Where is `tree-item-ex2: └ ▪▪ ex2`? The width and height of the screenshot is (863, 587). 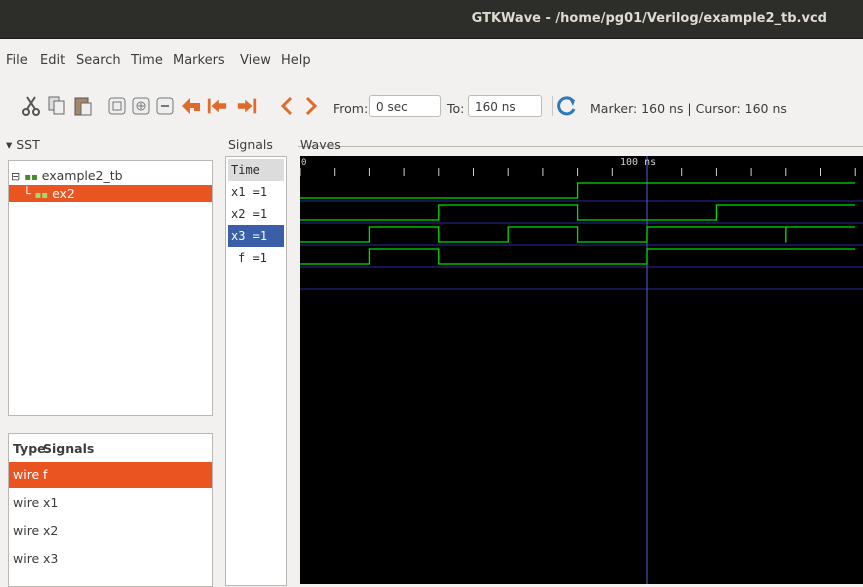
tree-item-ex2: └ ▪▪ ex2 is located at coordinates (110, 193).